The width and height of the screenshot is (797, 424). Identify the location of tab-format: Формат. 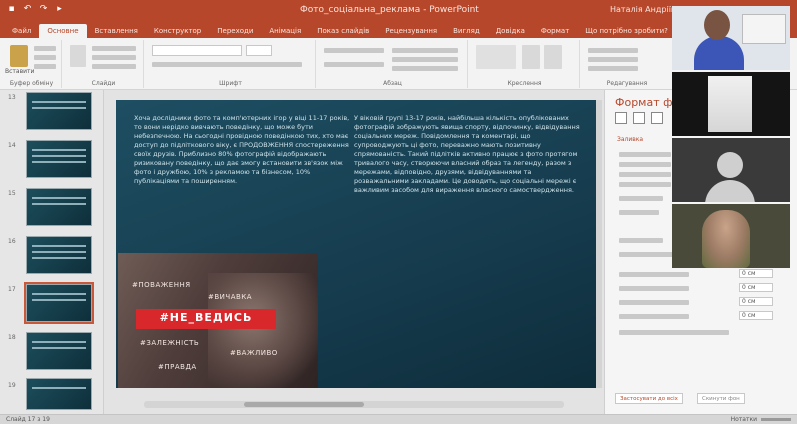
(555, 31).